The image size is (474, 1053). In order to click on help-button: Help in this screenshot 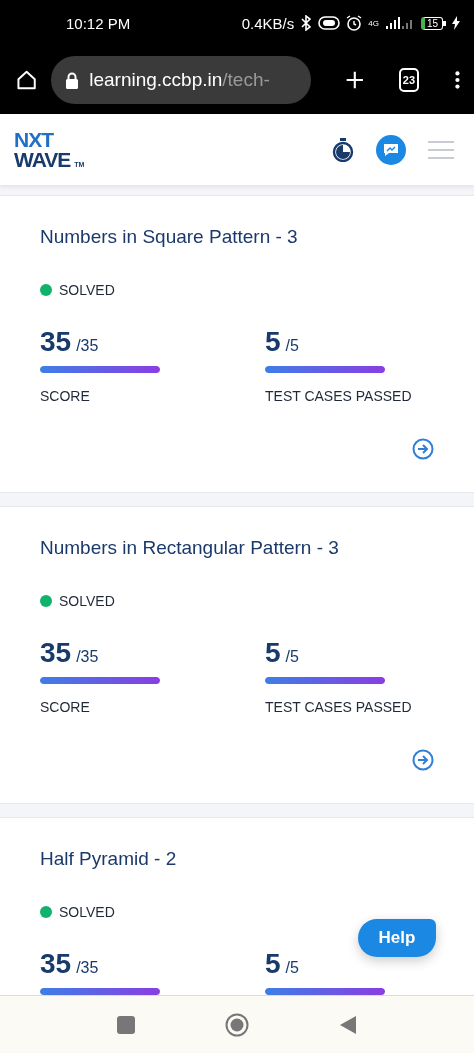, I will do `click(397, 938)`.